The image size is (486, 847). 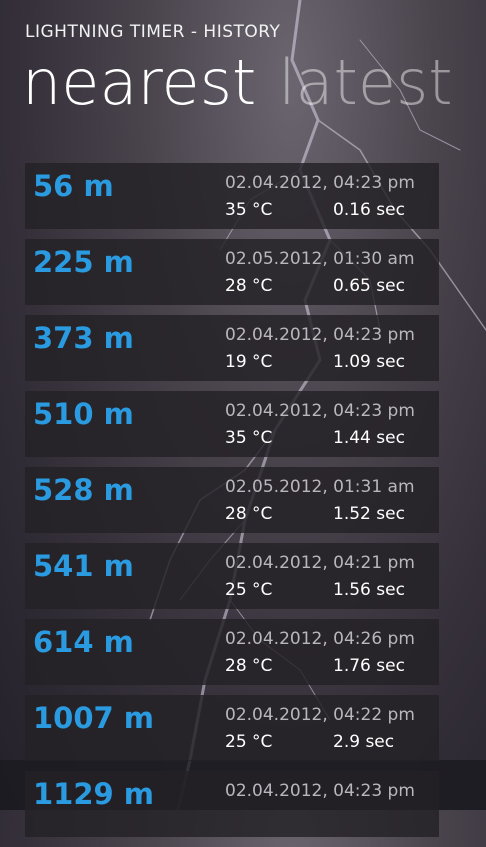 What do you see at coordinates (369, 666) in the screenshot?
I see `delay-seconds: 1.76 sec` at bounding box center [369, 666].